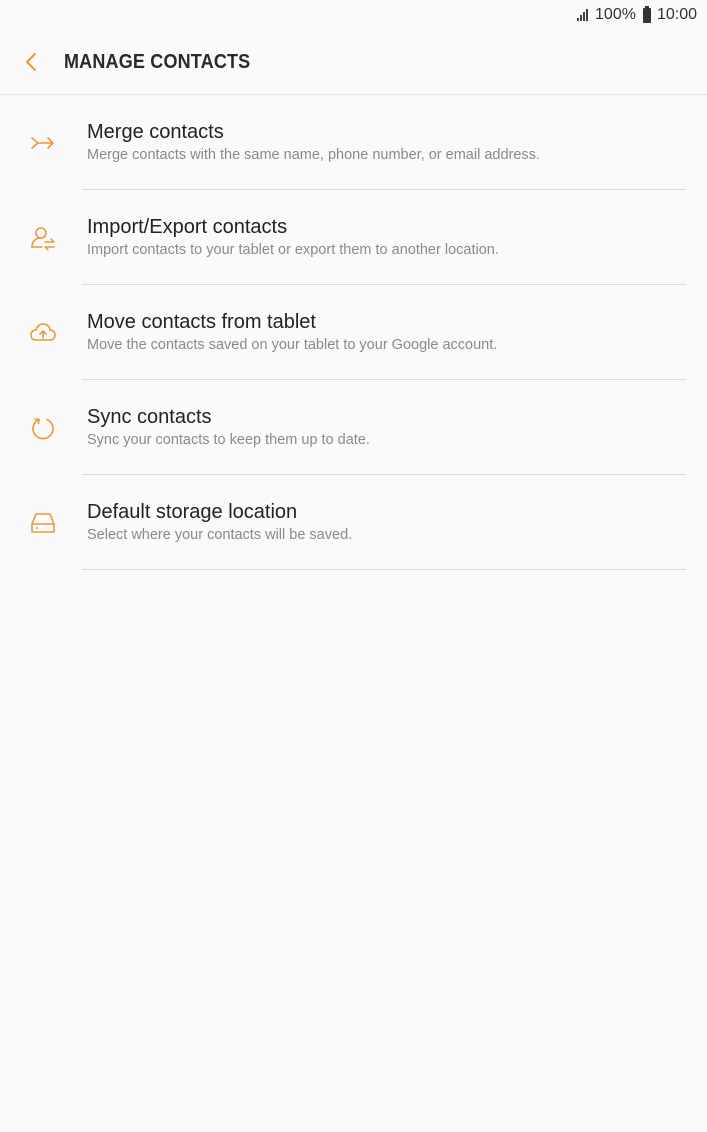 The height and width of the screenshot is (1132, 707). I want to click on item-title: Sync contacts, so click(149, 417).